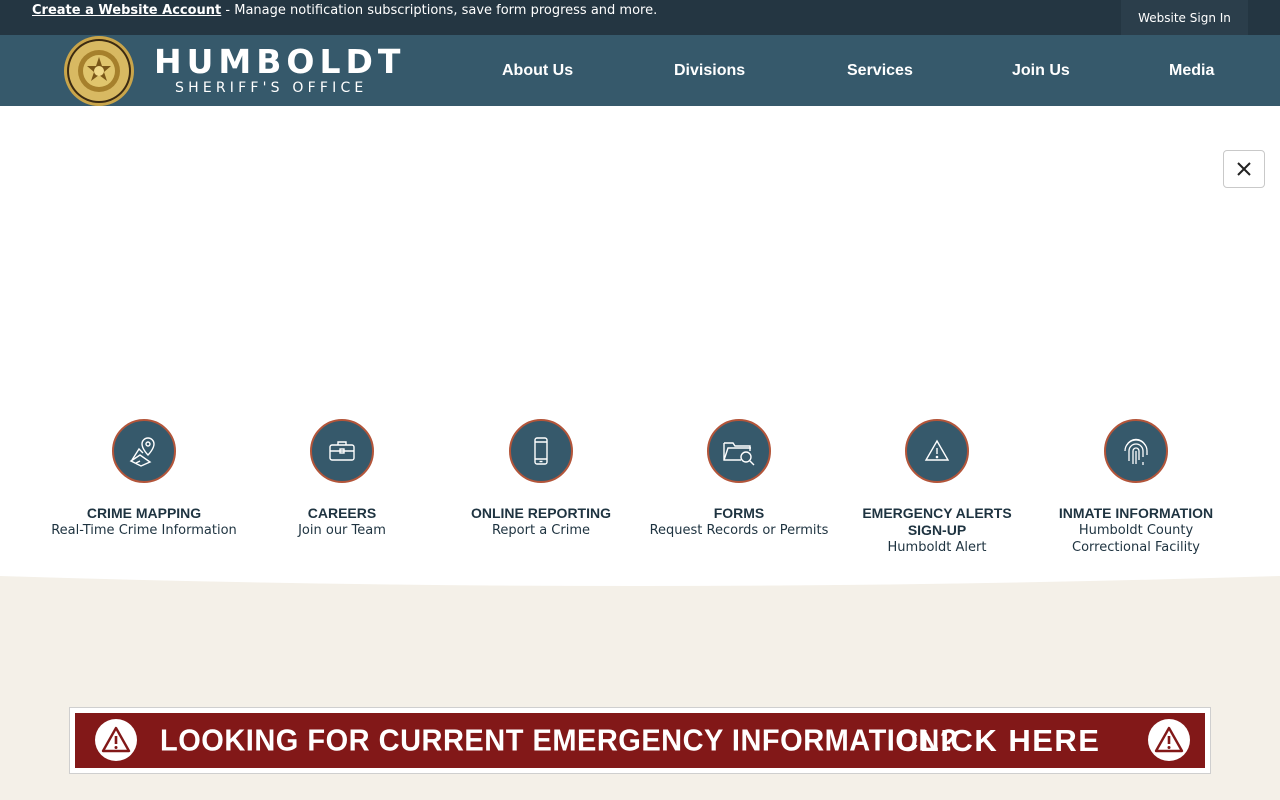  I want to click on fingerprint-icon, so click(1136, 451).